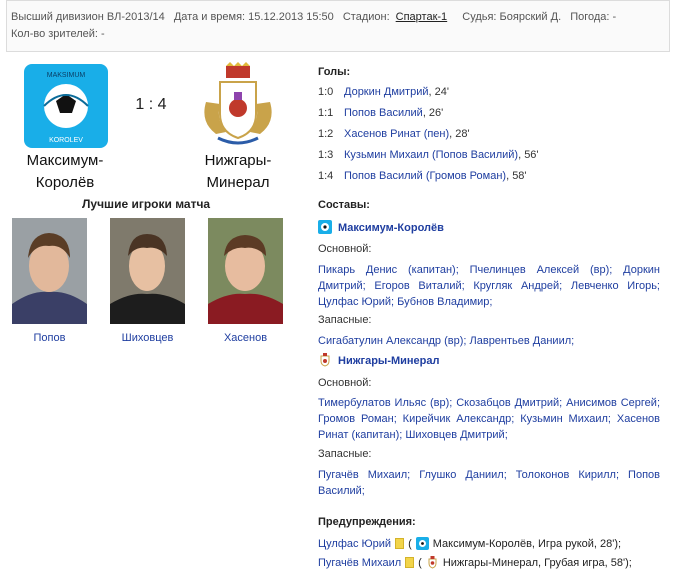  I want to click on goal-score: 1:4, so click(326, 176).